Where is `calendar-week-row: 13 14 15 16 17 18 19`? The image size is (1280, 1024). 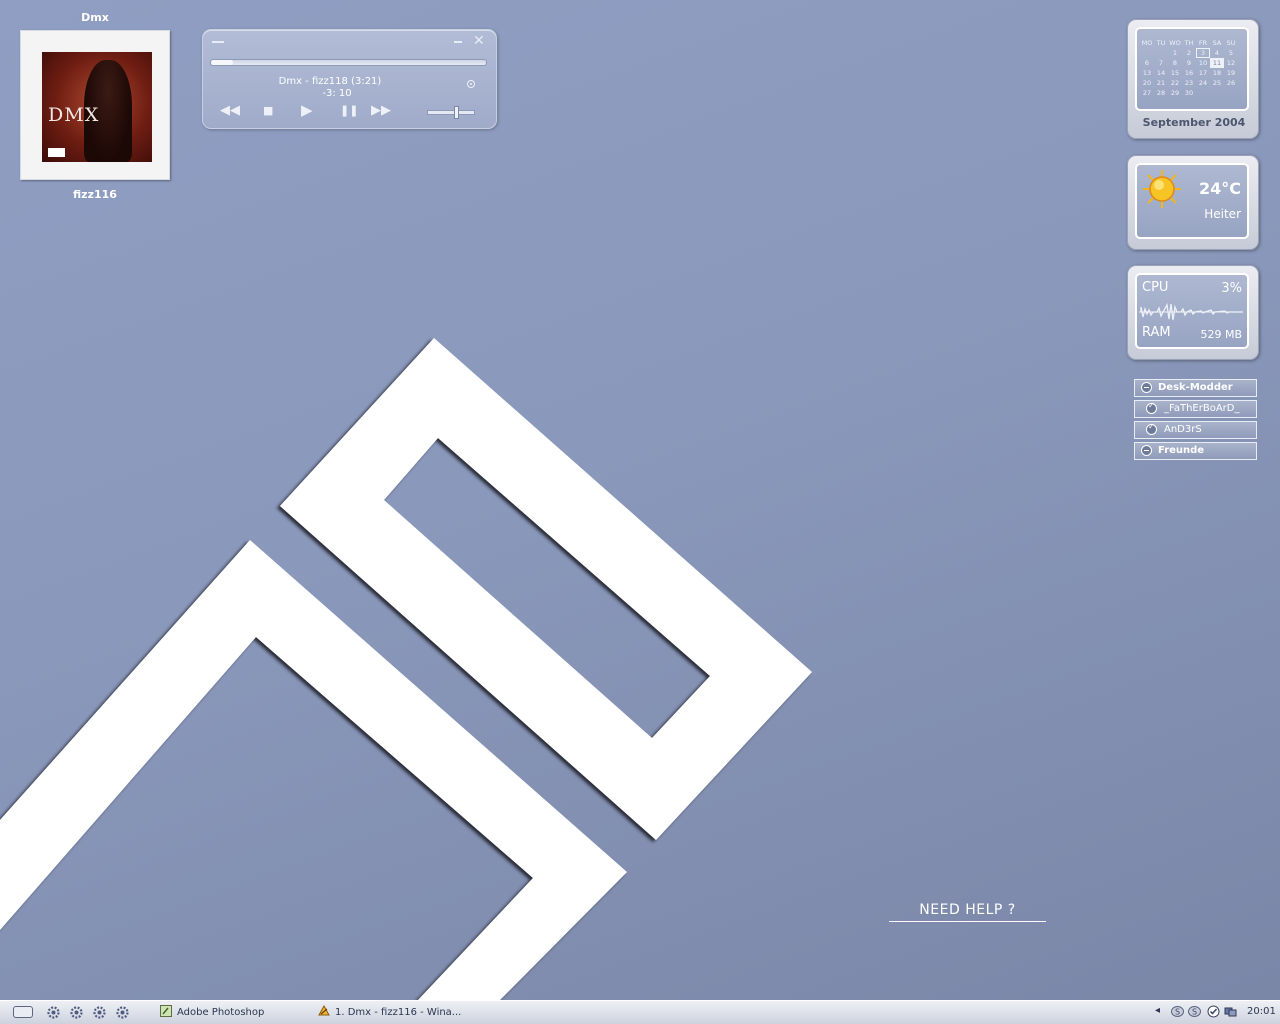 calendar-week-row: 13 14 15 16 17 18 19 is located at coordinates (1194, 73).